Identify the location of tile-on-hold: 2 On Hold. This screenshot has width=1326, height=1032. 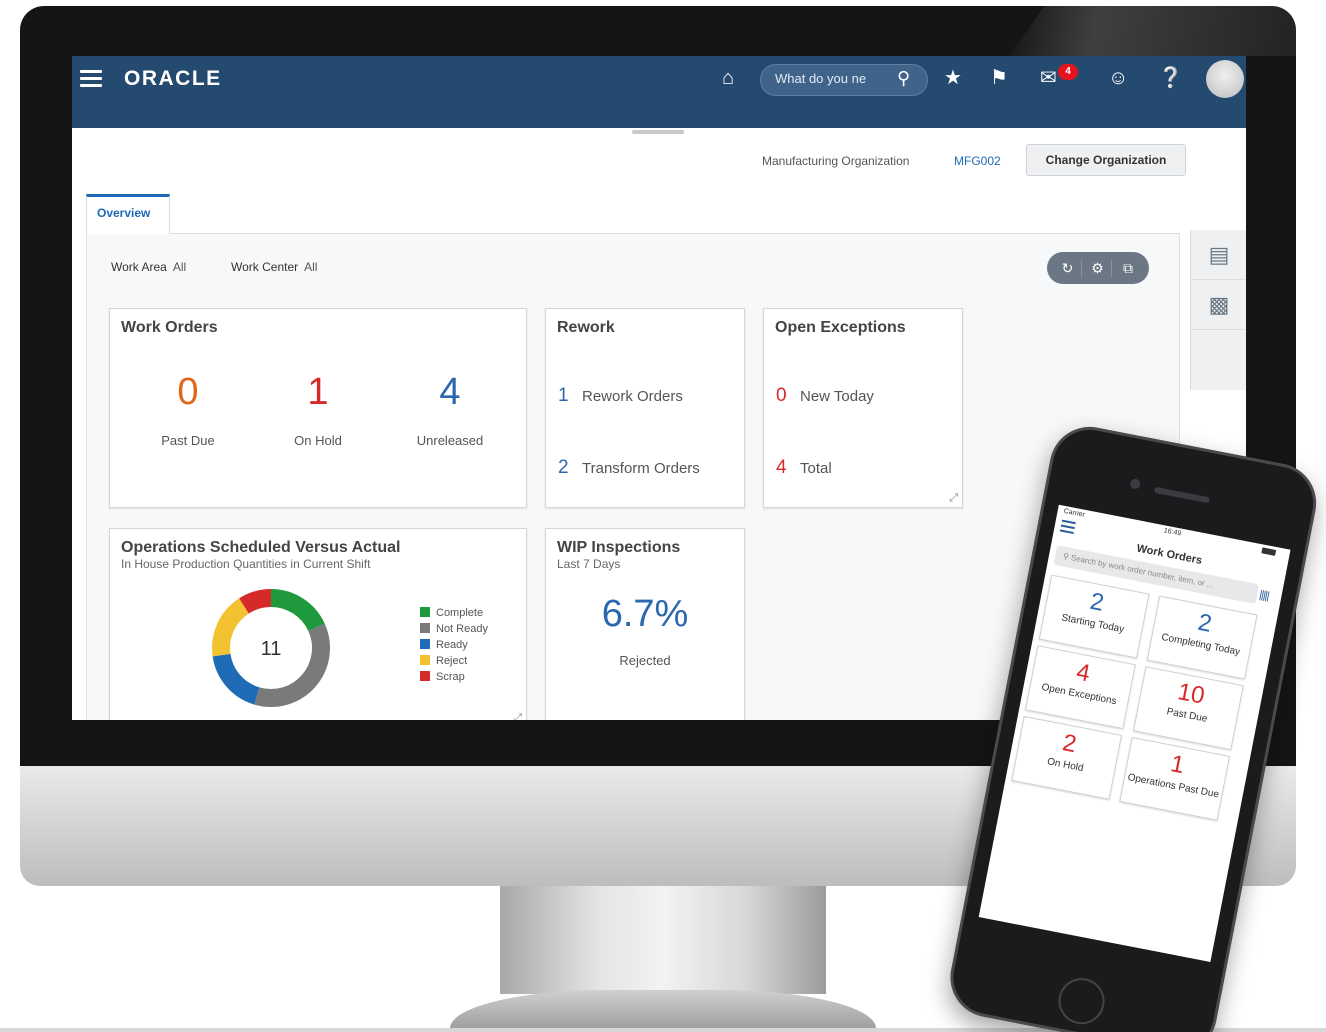
(1067, 757).